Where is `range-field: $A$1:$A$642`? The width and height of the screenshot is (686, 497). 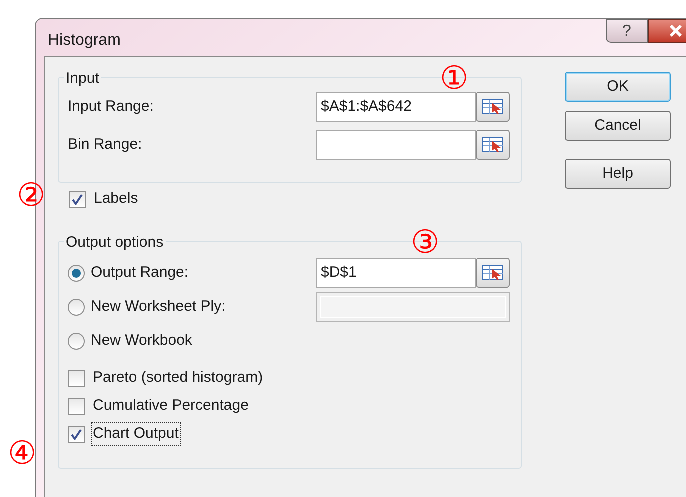
range-field: $A$1:$A$642 is located at coordinates (396, 107).